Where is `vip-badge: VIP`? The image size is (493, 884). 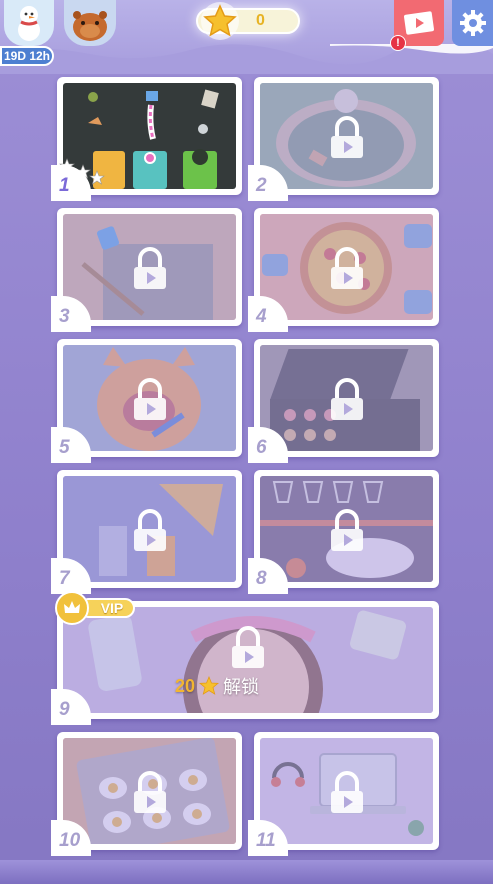
vip-badge: VIP is located at coordinates (96, 608).